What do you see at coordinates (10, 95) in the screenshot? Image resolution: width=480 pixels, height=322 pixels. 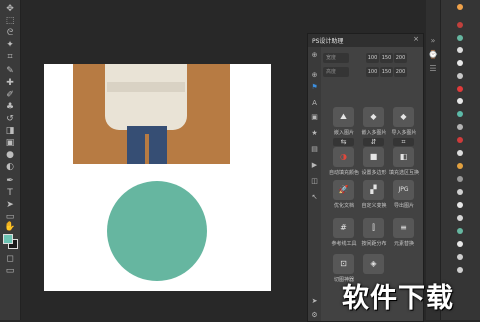 I see `brush-icon: ✐` at bounding box center [10, 95].